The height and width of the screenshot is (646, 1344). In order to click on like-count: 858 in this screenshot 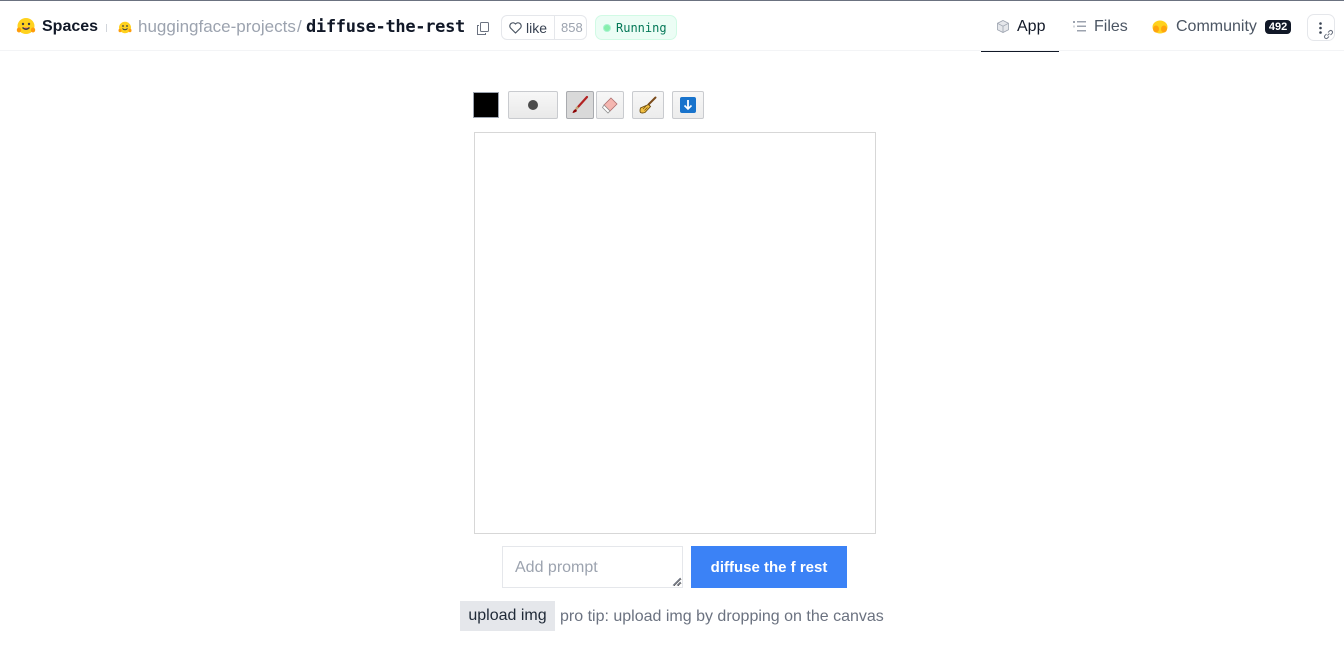, I will do `click(570, 27)`.